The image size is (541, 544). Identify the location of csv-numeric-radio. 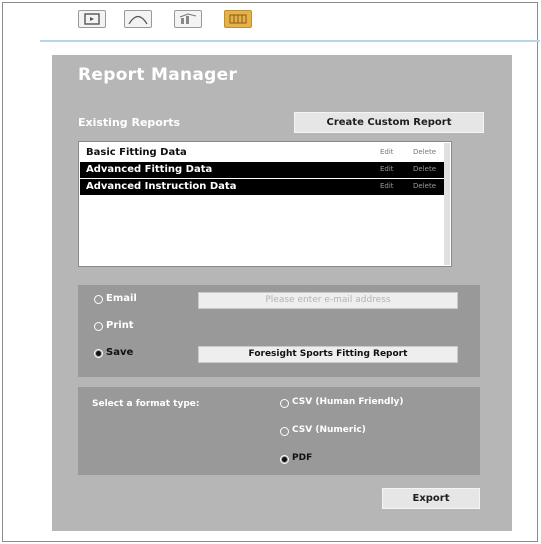
(284, 431).